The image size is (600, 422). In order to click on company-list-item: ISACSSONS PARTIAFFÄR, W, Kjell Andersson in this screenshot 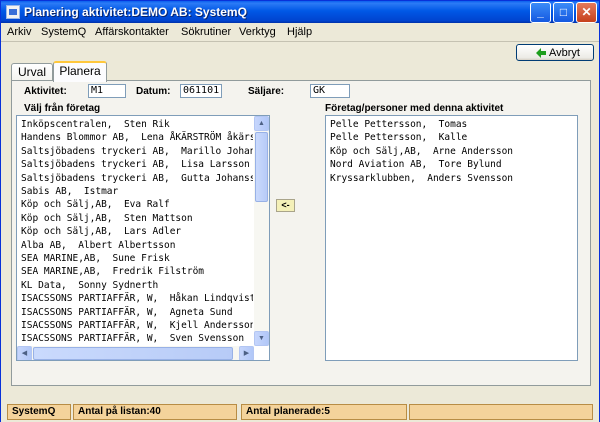, I will do `click(137, 325)`.